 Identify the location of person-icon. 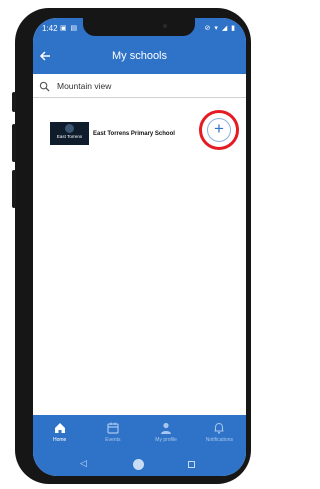
(166, 428).